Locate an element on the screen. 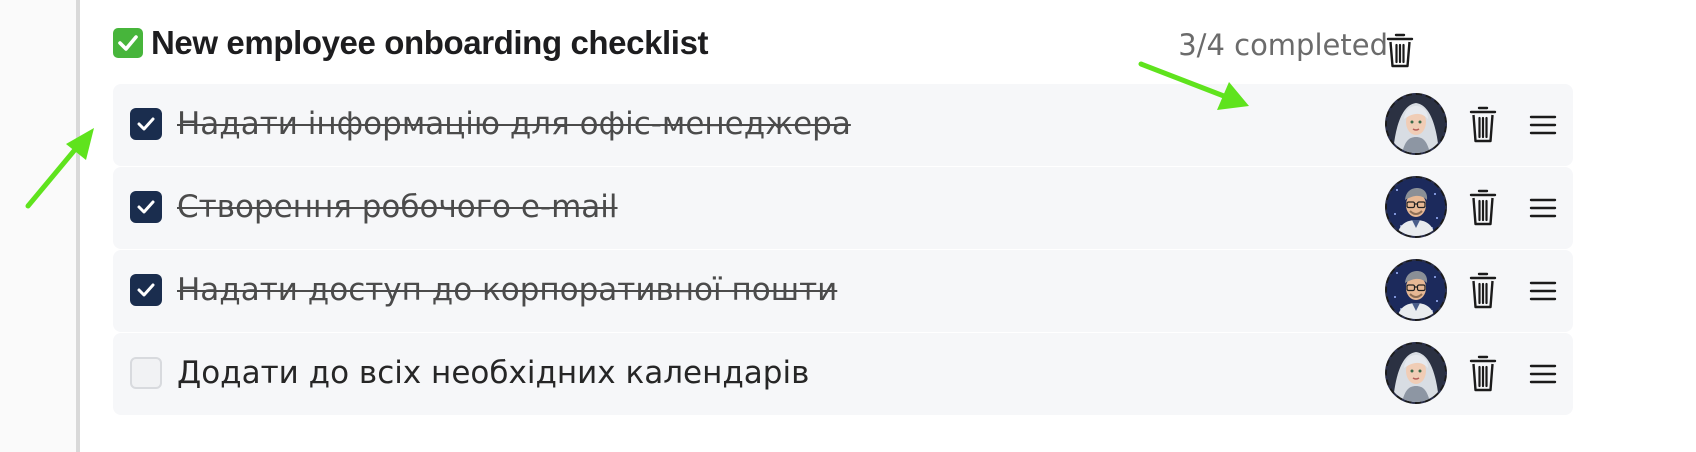 The width and height of the screenshot is (1696, 452). item-label: Надати доступ до корпоративної пошти is located at coordinates (507, 290).